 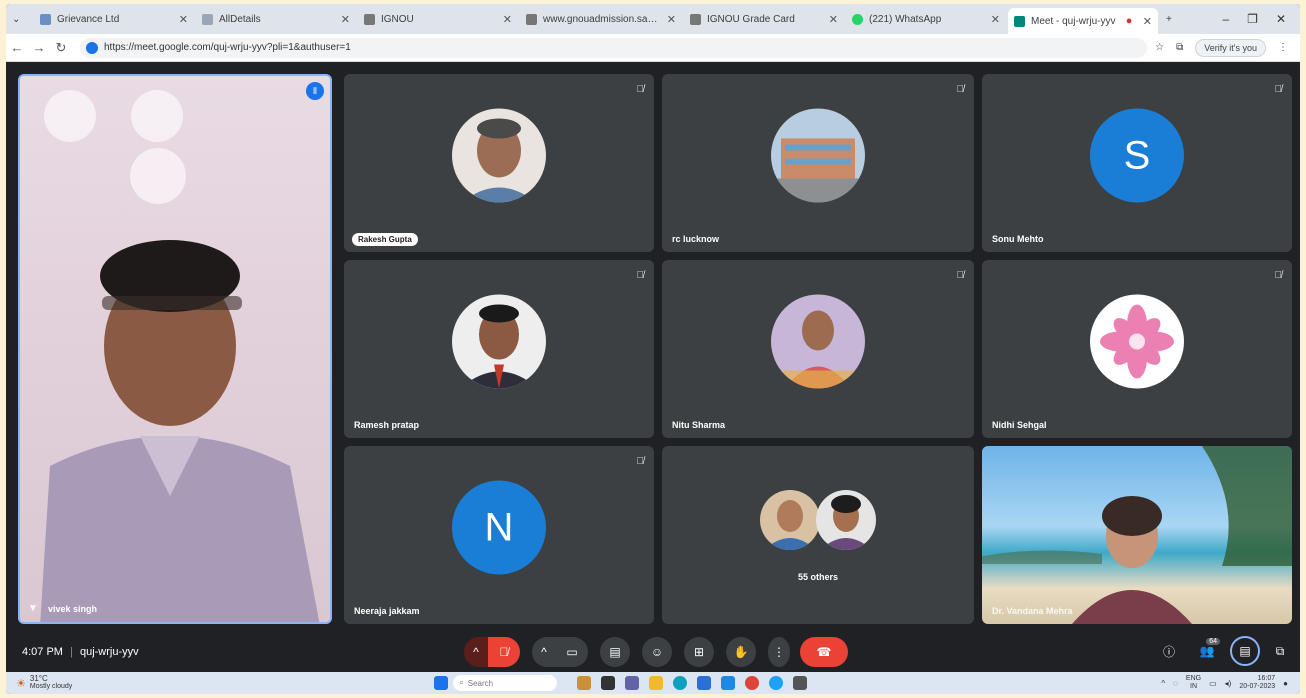 What do you see at coordinates (505, 683) in the screenshot?
I see `search-box: ⌕ Search` at bounding box center [505, 683].